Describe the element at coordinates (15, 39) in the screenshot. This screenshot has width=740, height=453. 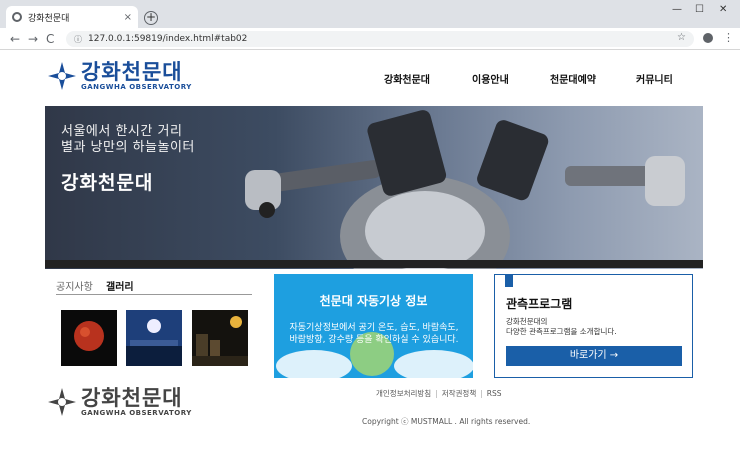
I see `back-icon: ←` at that location.